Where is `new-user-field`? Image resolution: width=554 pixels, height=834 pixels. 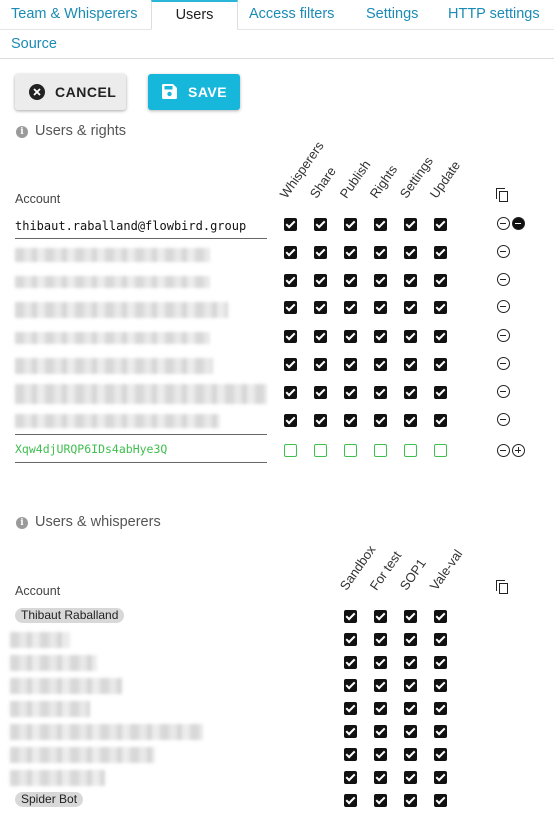 new-user-field is located at coordinates (141, 449).